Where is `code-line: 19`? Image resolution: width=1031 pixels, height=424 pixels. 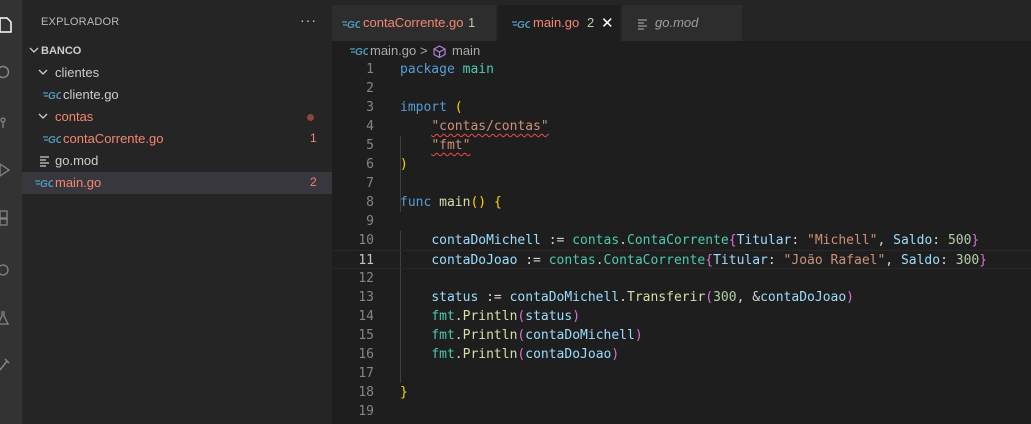 code-line: 19 is located at coordinates (681, 411).